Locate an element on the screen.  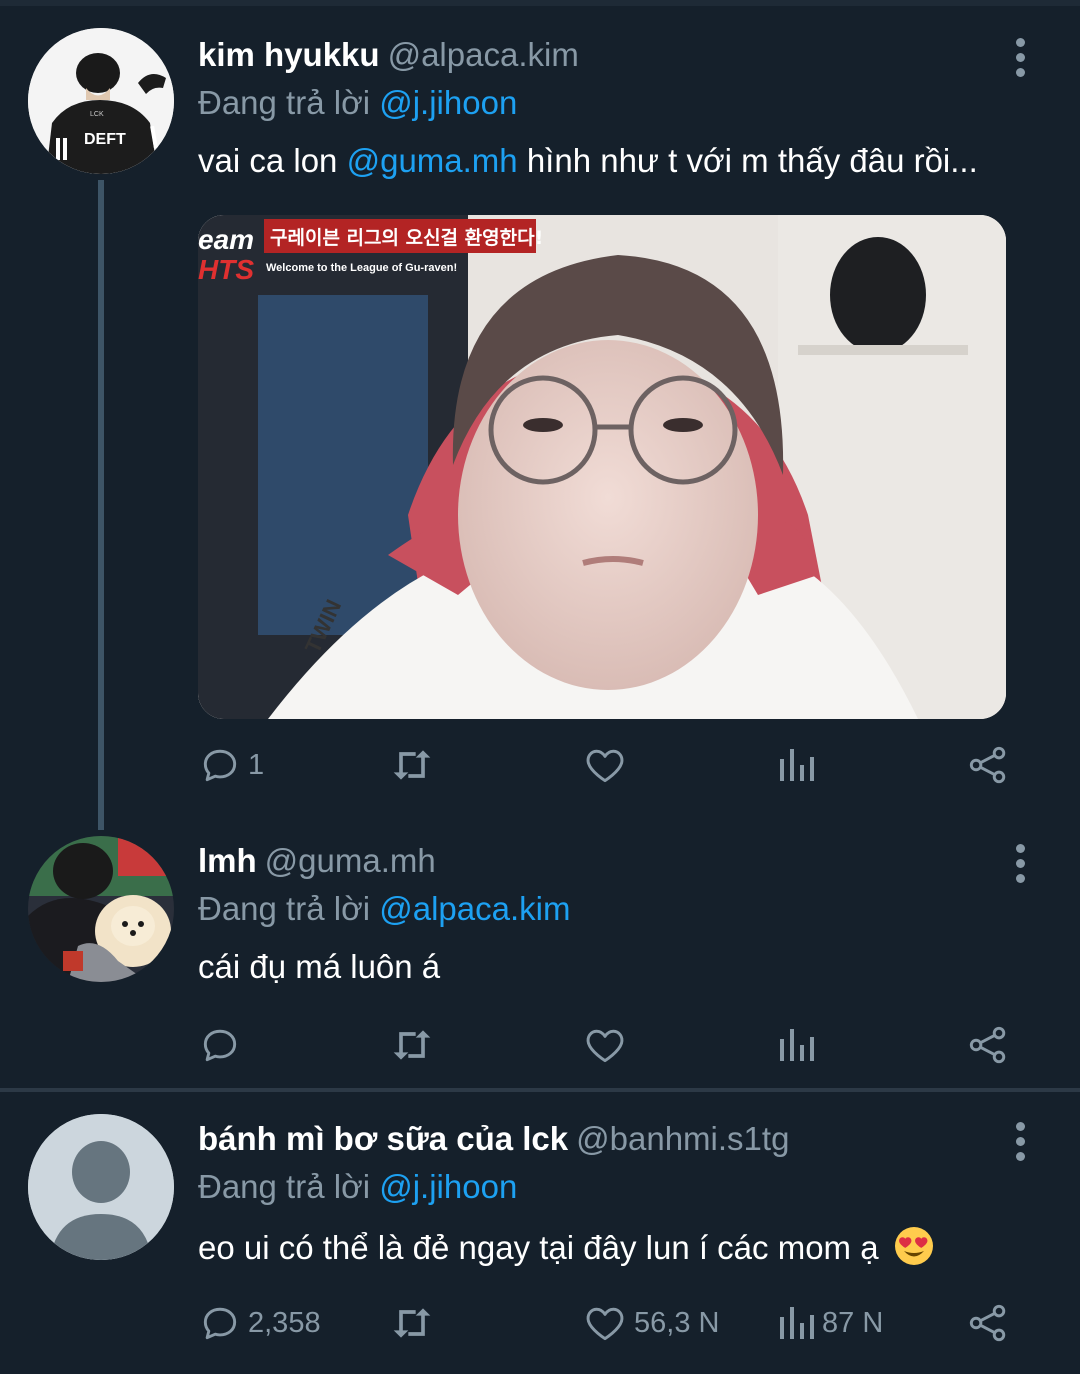
tweet-actions is located at coordinates (540, 1045).